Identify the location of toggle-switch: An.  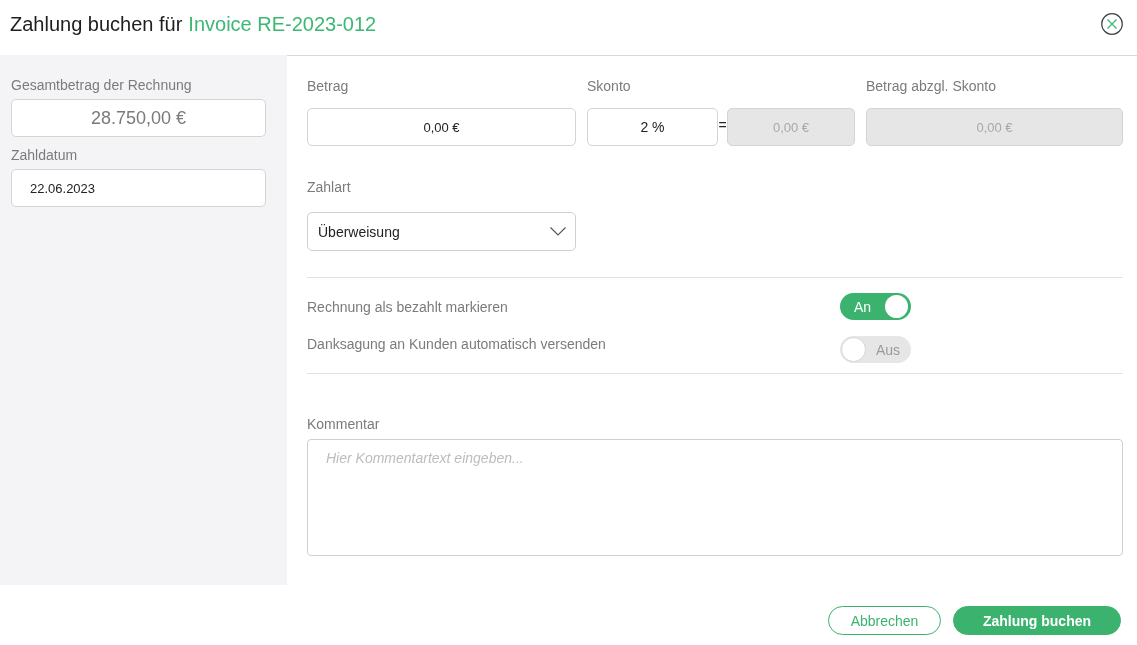
(875, 306).